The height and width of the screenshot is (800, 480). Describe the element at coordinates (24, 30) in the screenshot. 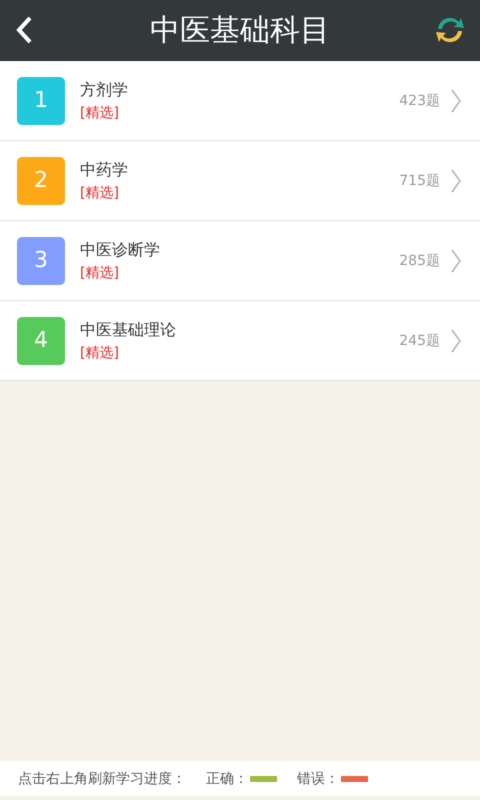

I see `back-icon` at that location.